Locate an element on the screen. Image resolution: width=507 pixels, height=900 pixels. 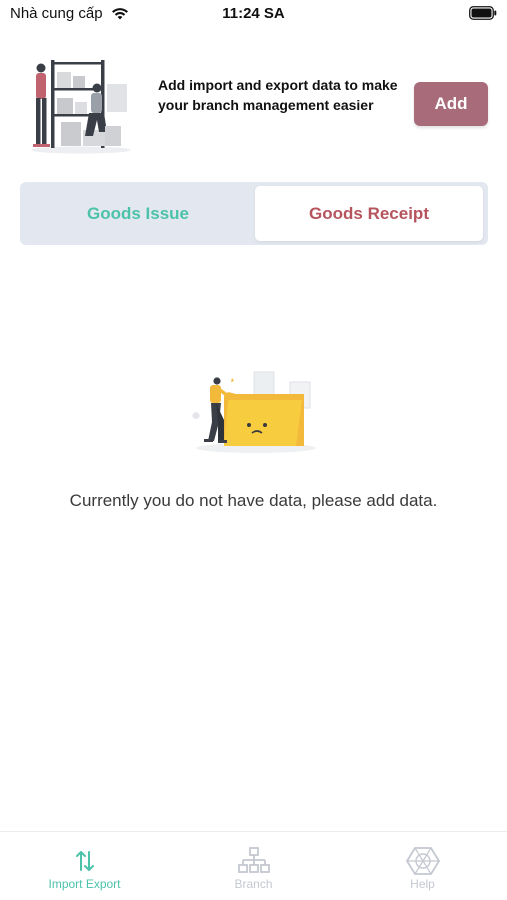
status-bar: Nhà cung cấp 11:24 SA is located at coordinates (253, 15).